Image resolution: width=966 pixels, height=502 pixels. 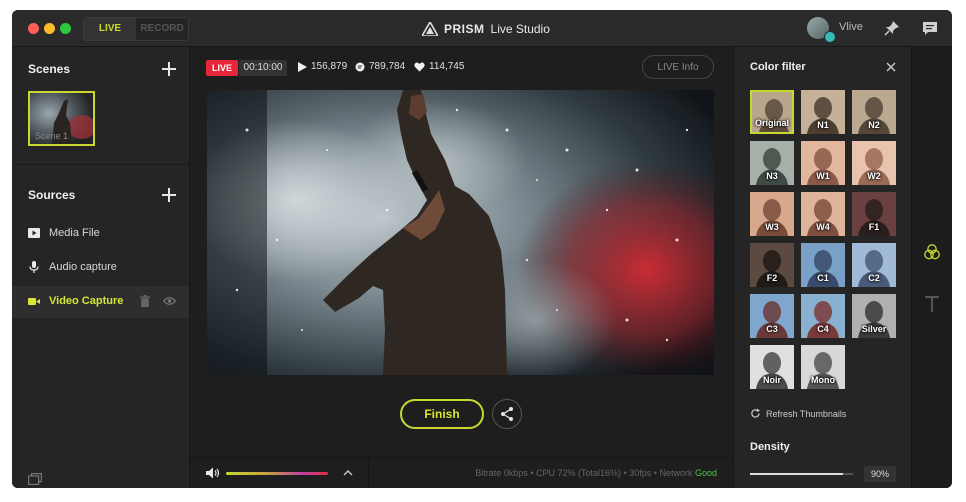 What do you see at coordinates (874, 112) in the screenshot?
I see `filter-n2: N2` at bounding box center [874, 112].